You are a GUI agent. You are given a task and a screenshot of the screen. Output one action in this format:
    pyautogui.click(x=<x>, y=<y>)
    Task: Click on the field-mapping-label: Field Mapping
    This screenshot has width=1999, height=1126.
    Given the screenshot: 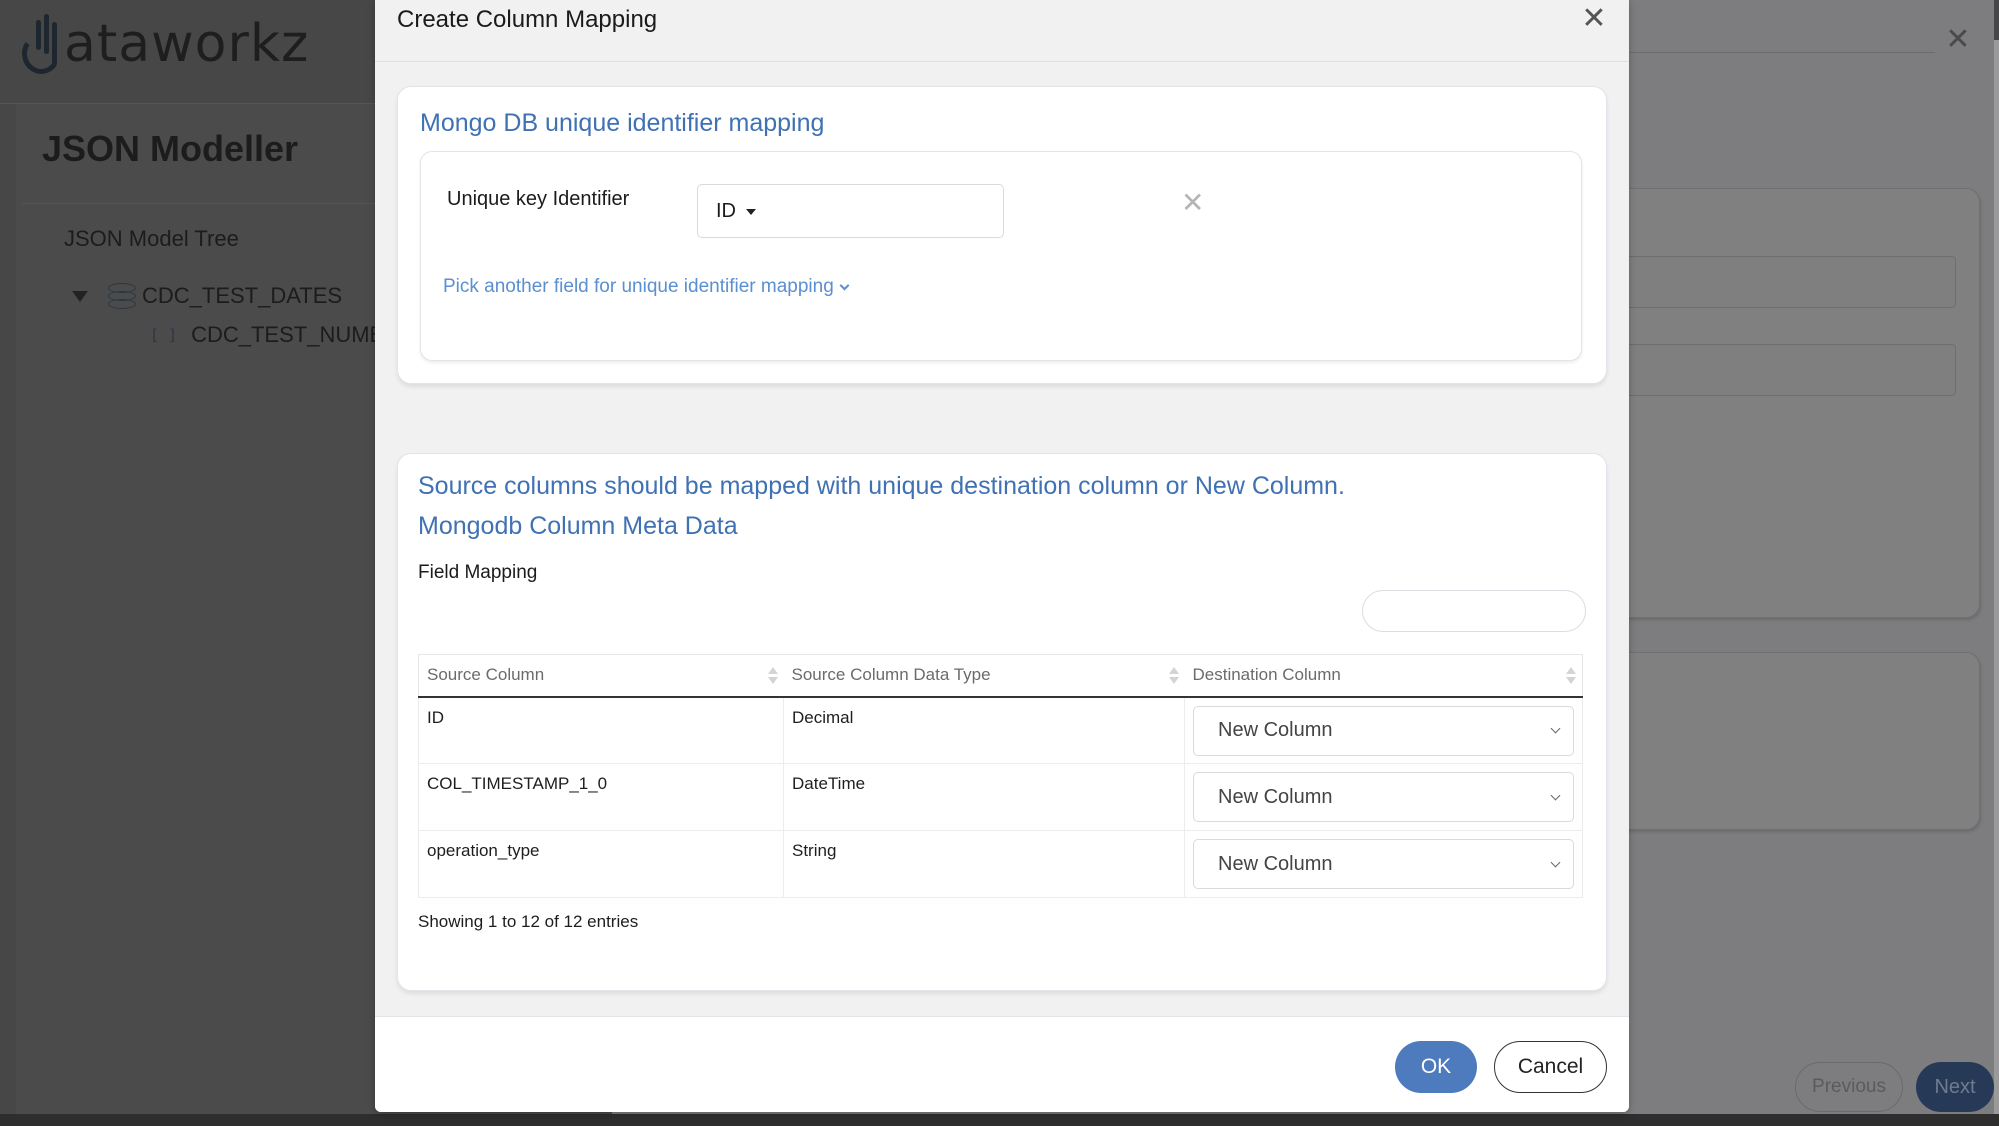 What is the action you would take?
    pyautogui.click(x=478, y=572)
    